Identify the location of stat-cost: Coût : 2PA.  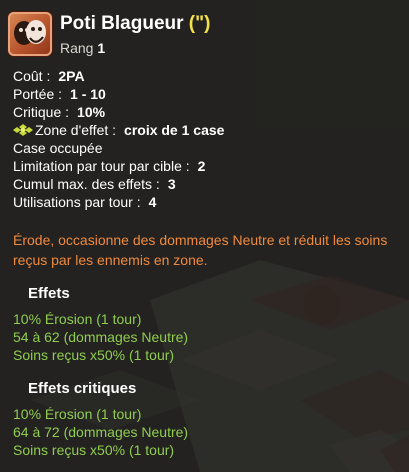
(208, 76).